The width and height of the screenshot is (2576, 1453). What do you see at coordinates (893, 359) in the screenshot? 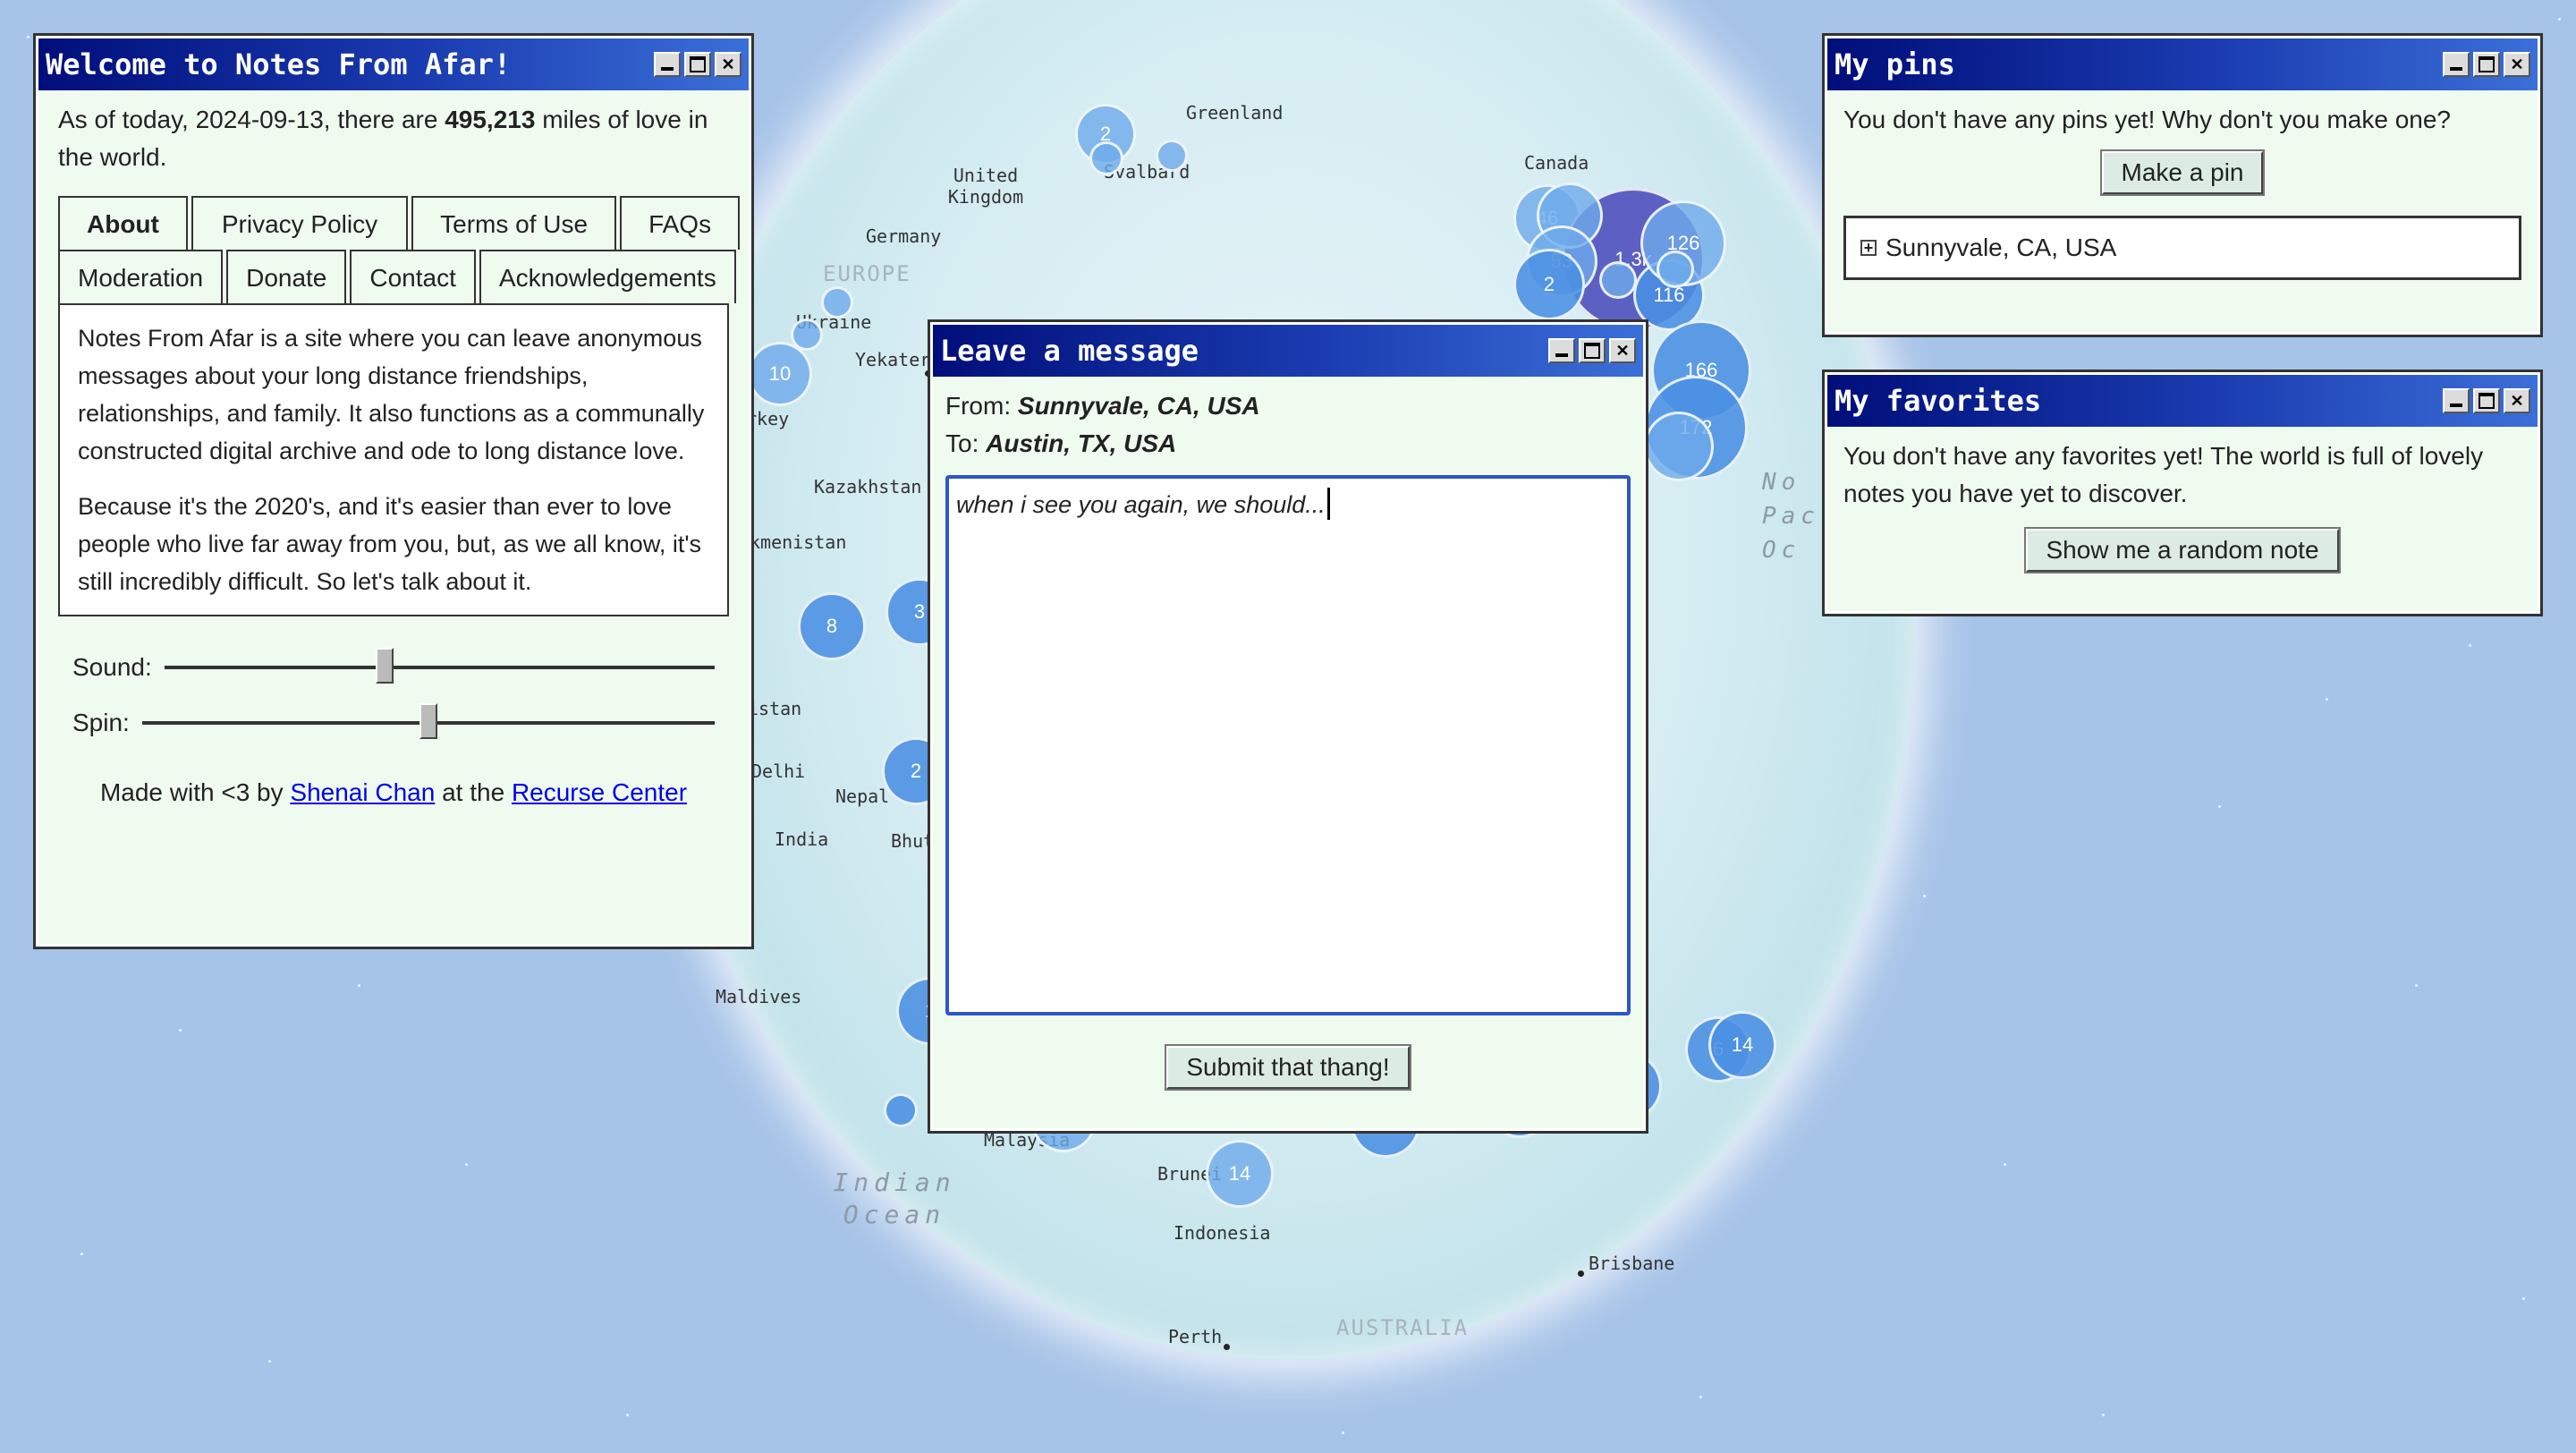
I see `map-label: Yekater` at bounding box center [893, 359].